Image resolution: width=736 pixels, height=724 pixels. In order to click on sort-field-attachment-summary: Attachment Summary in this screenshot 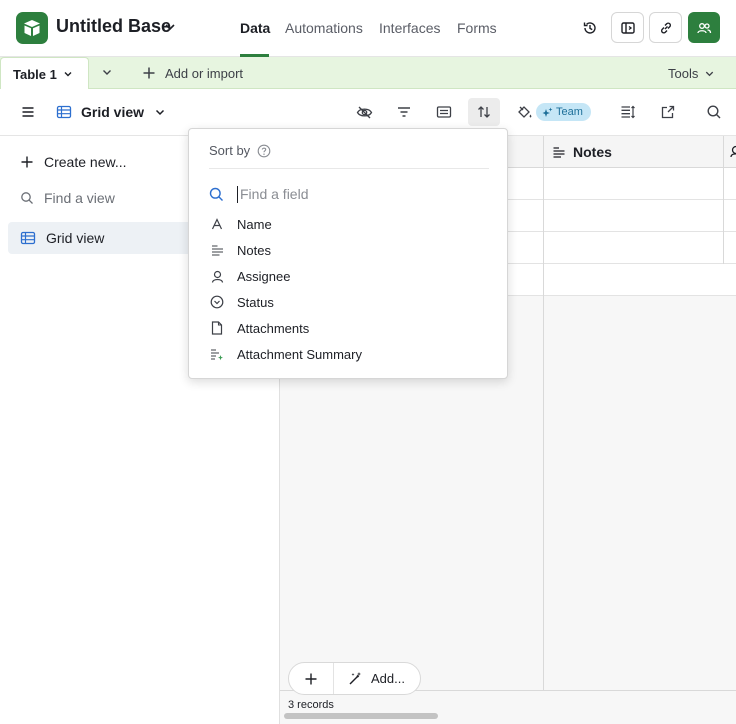, I will do `click(349, 354)`.